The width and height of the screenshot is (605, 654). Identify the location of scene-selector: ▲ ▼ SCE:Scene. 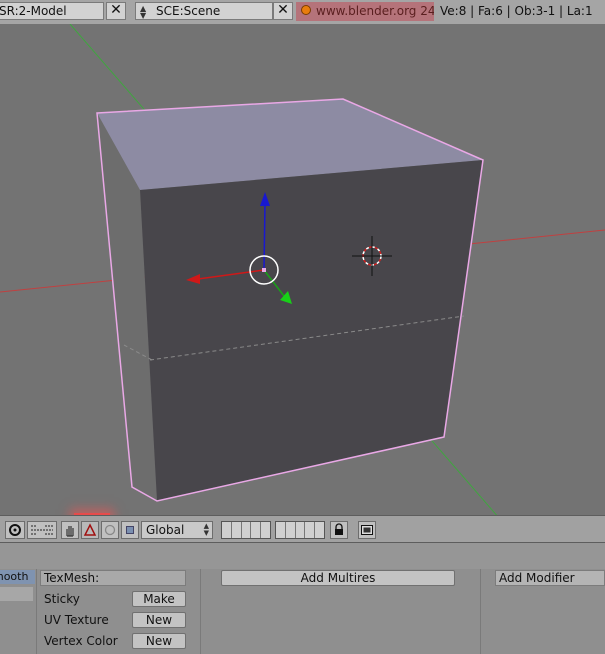
(204, 11).